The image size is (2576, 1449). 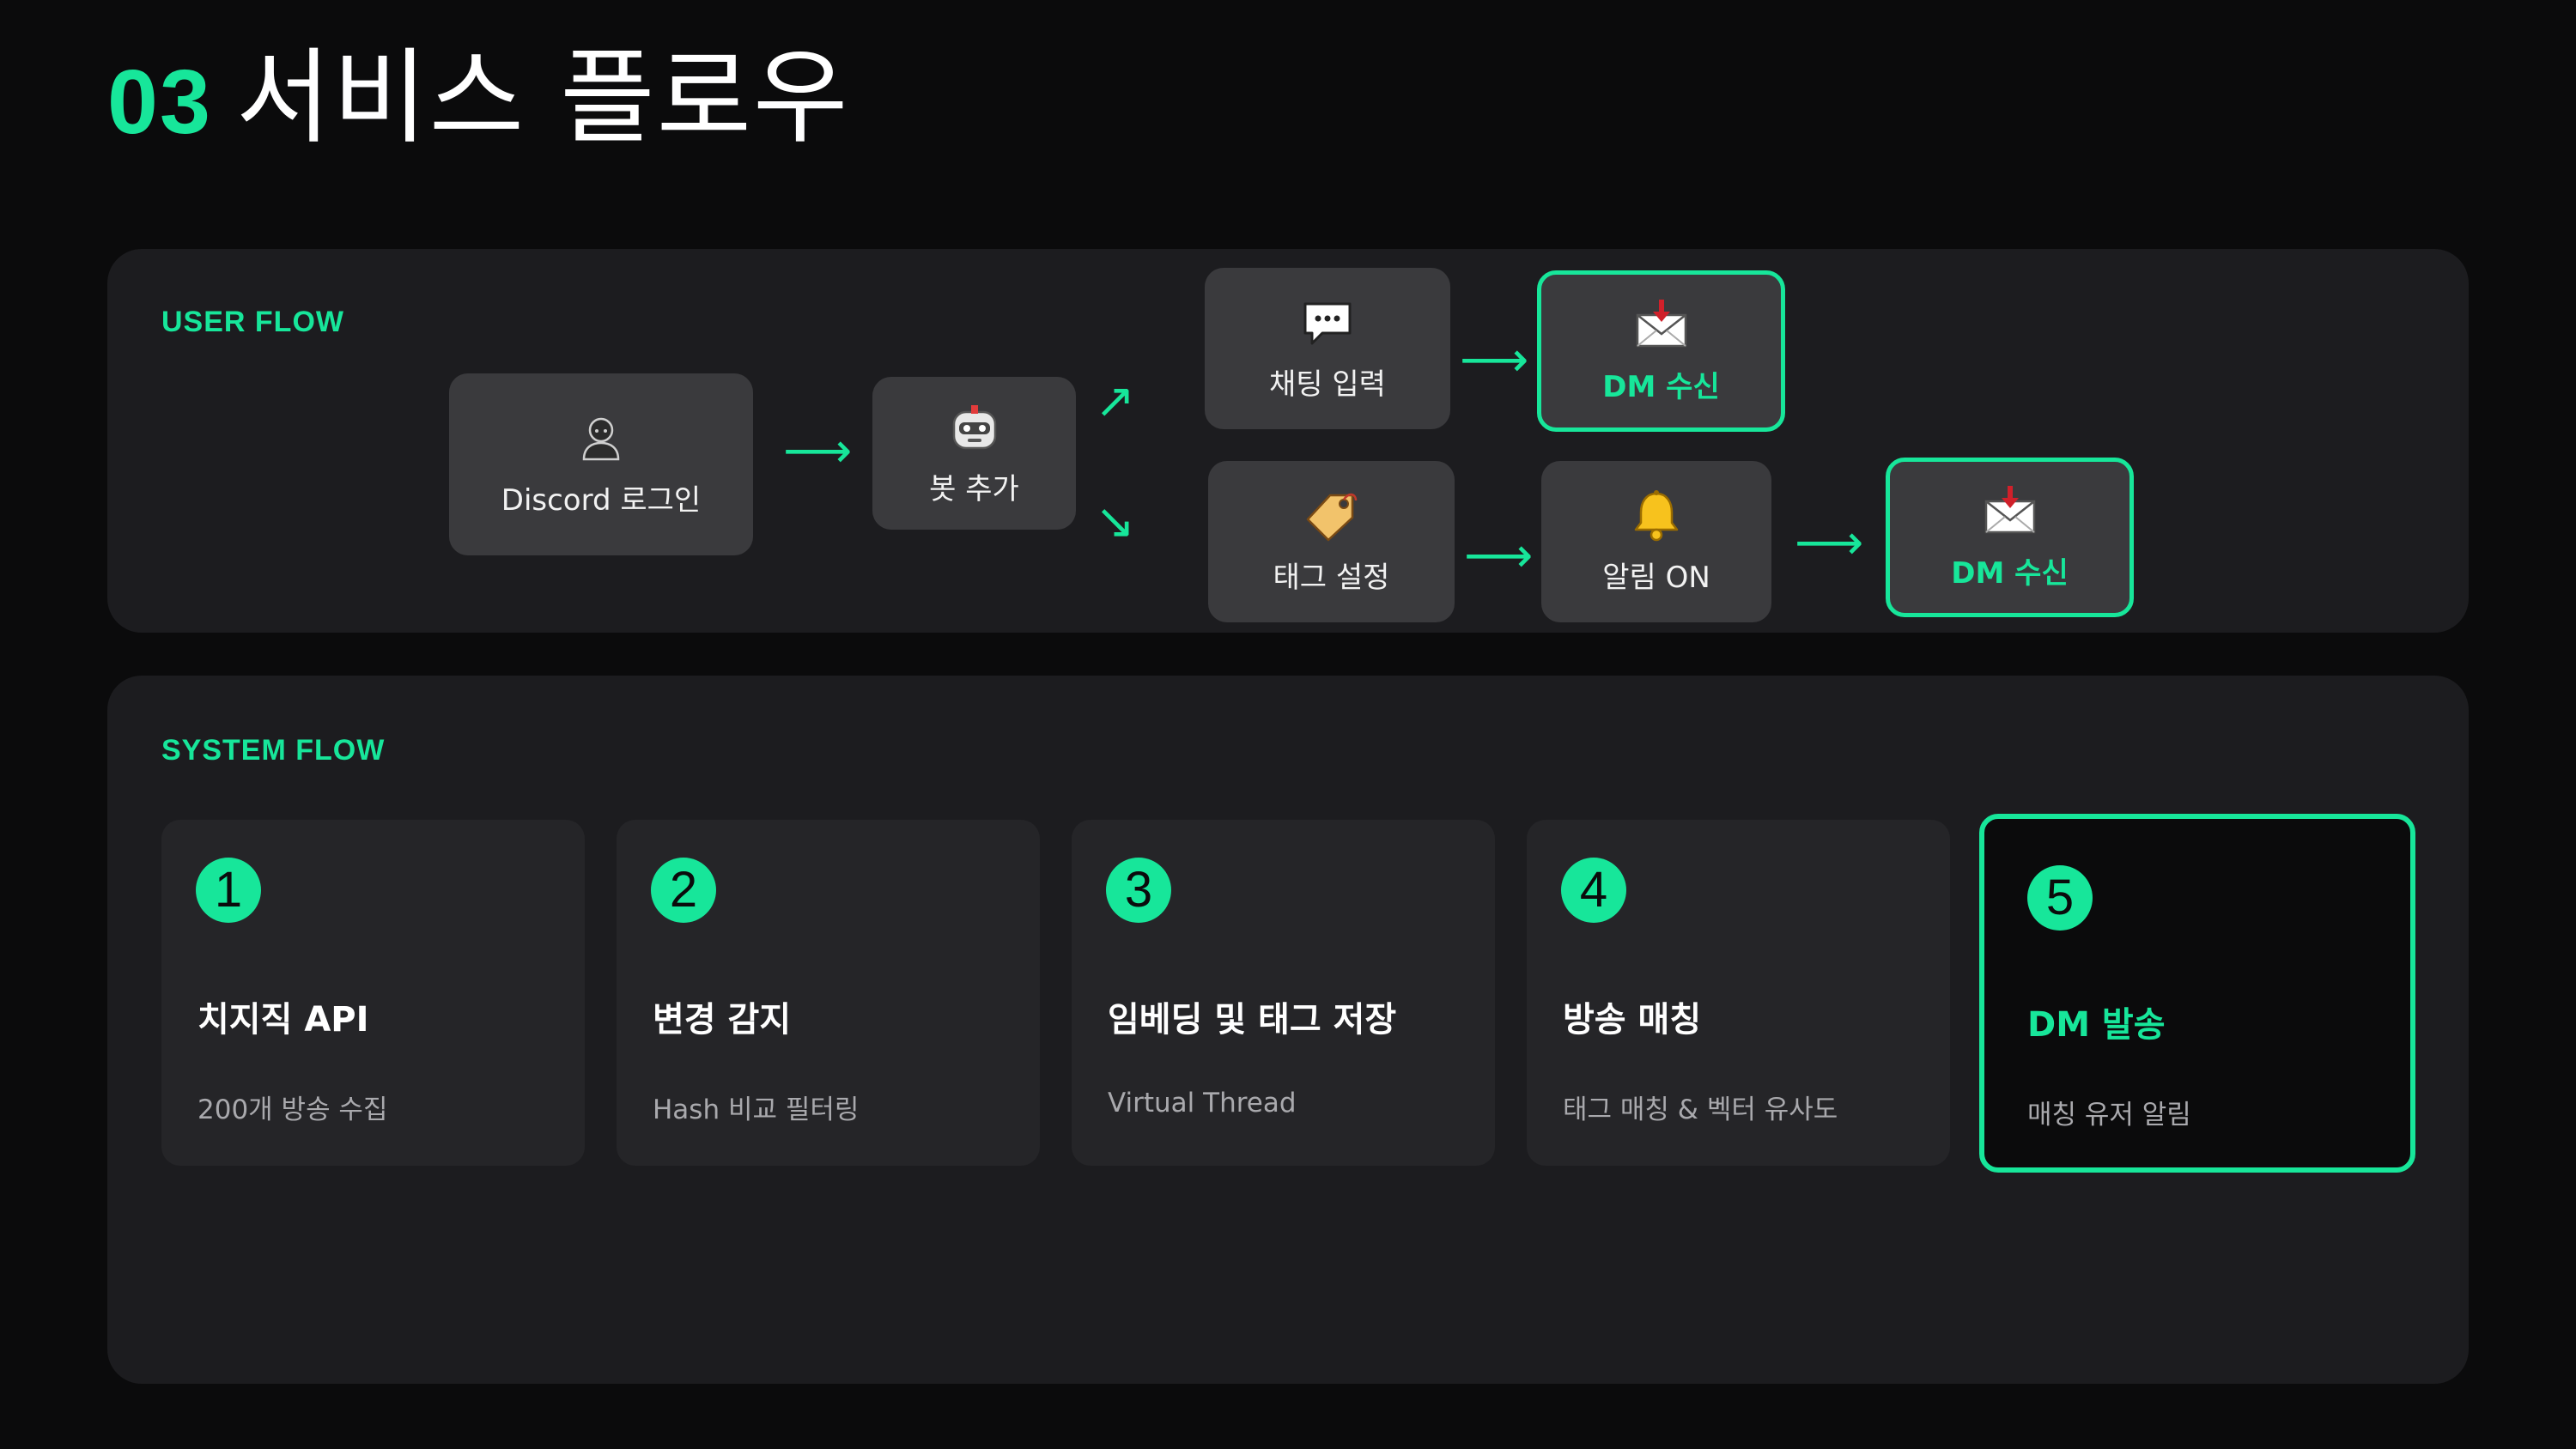 I want to click on discord-login-label: Discord 로그인, so click(x=601, y=500).